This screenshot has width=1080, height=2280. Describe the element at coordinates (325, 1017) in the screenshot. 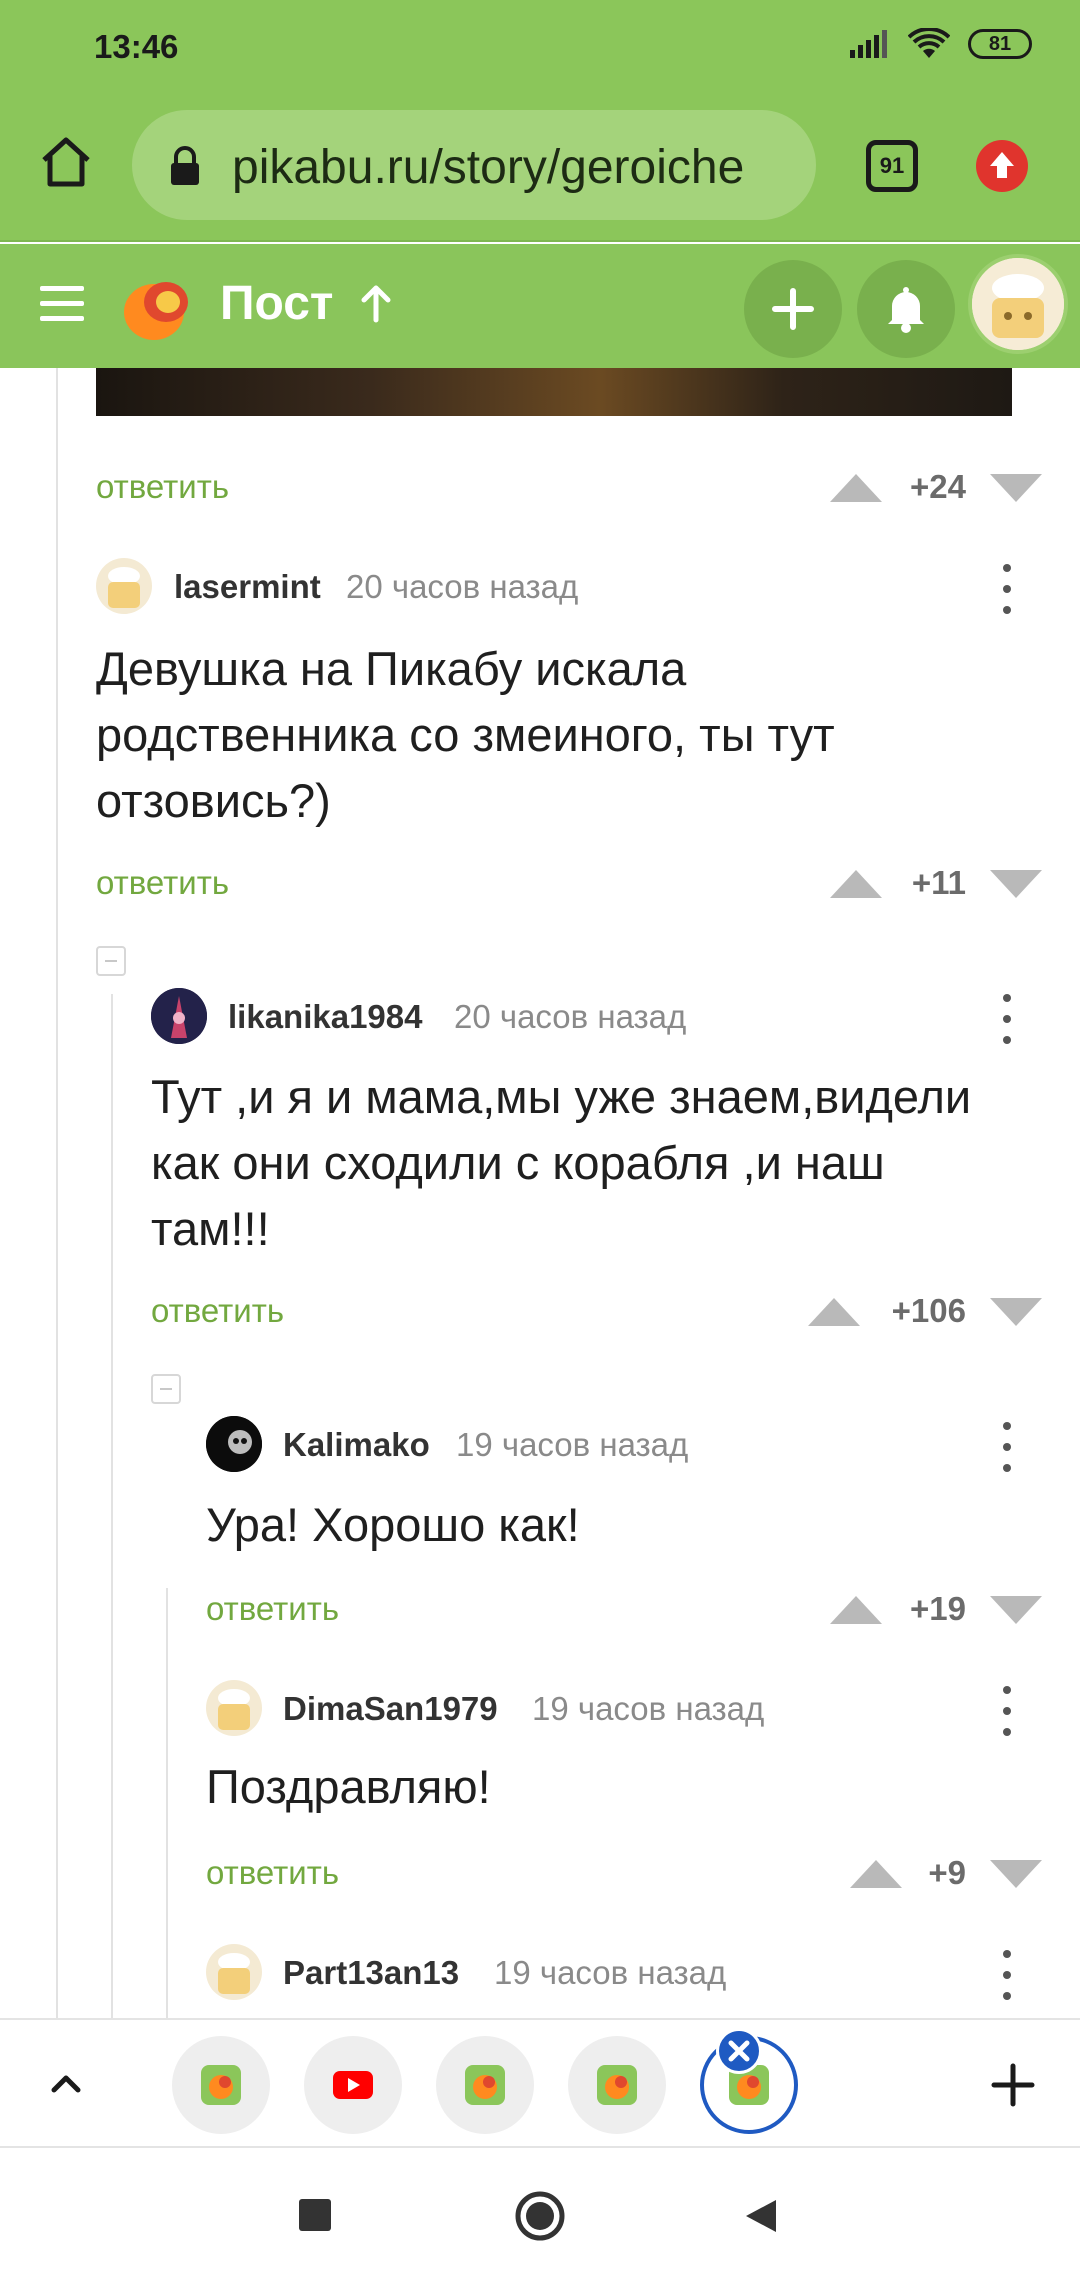

I see `comment-author: likanika1984` at that location.